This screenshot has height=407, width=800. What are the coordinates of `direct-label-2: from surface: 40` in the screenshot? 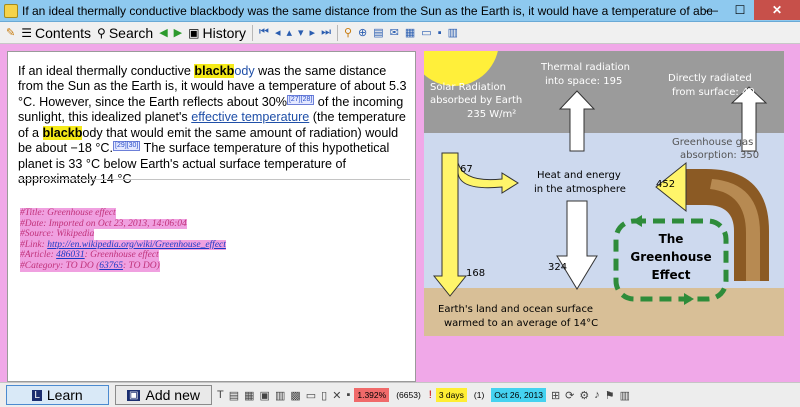 It's located at (713, 92).